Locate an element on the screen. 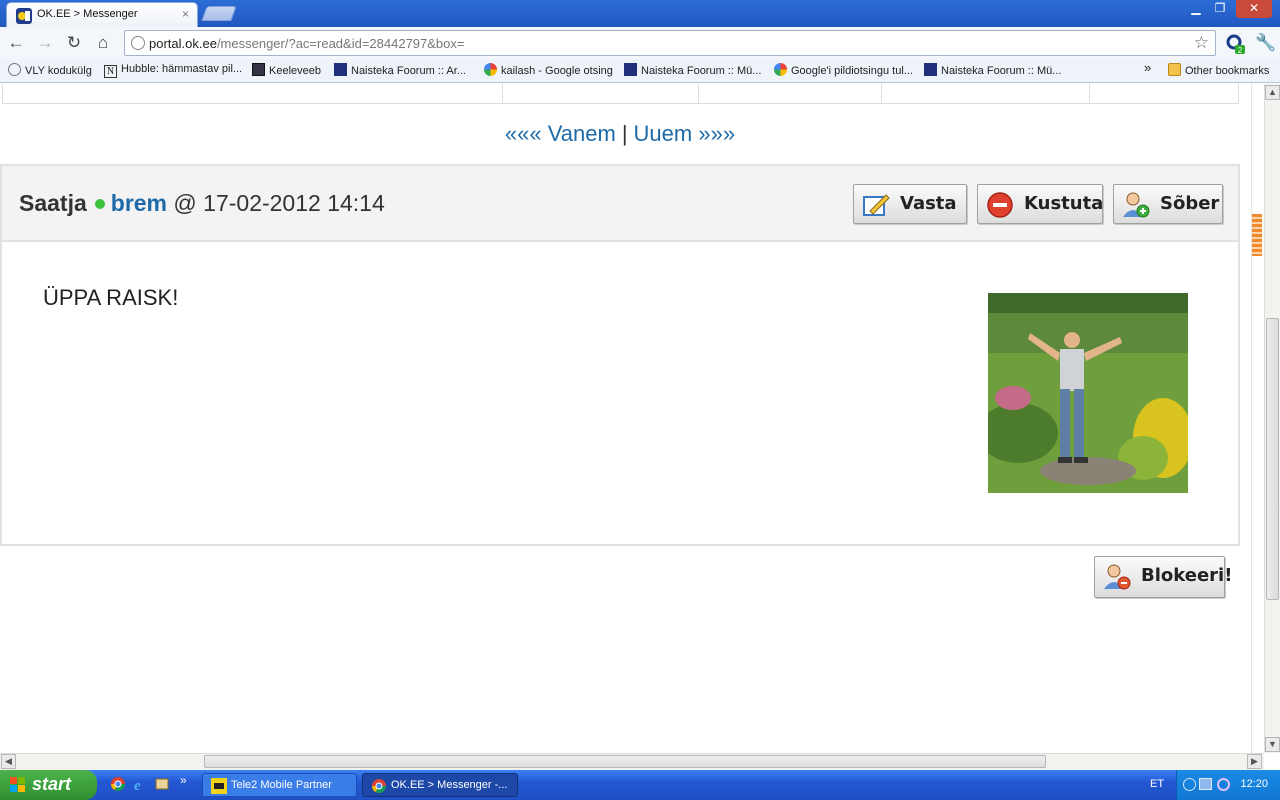  bookmark-item: VLY kodukülg is located at coordinates (50, 71).